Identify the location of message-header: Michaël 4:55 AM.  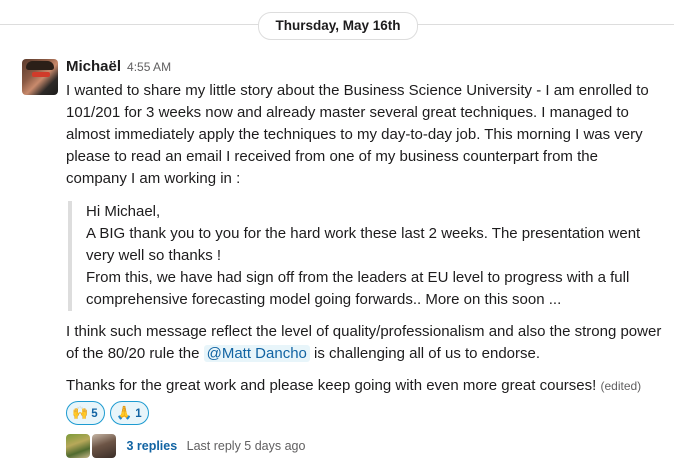
(366, 69).